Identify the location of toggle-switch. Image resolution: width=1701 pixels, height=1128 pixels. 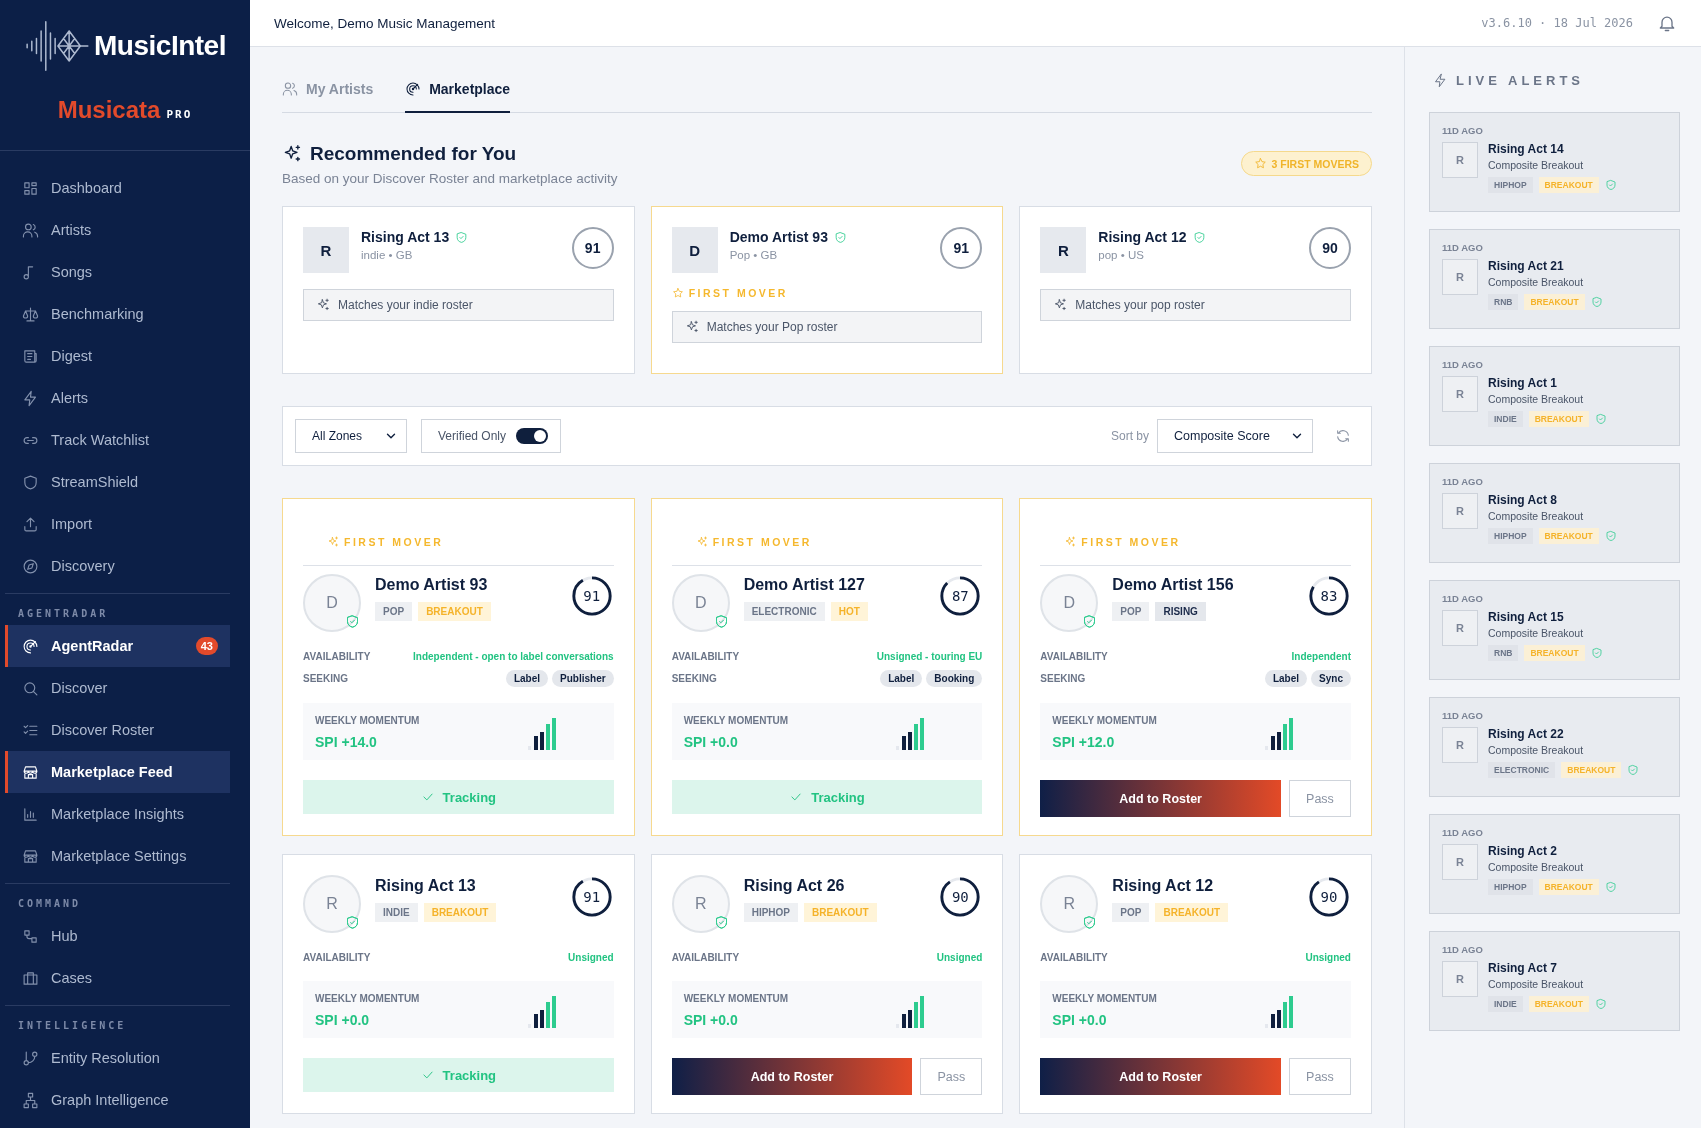
(532, 436).